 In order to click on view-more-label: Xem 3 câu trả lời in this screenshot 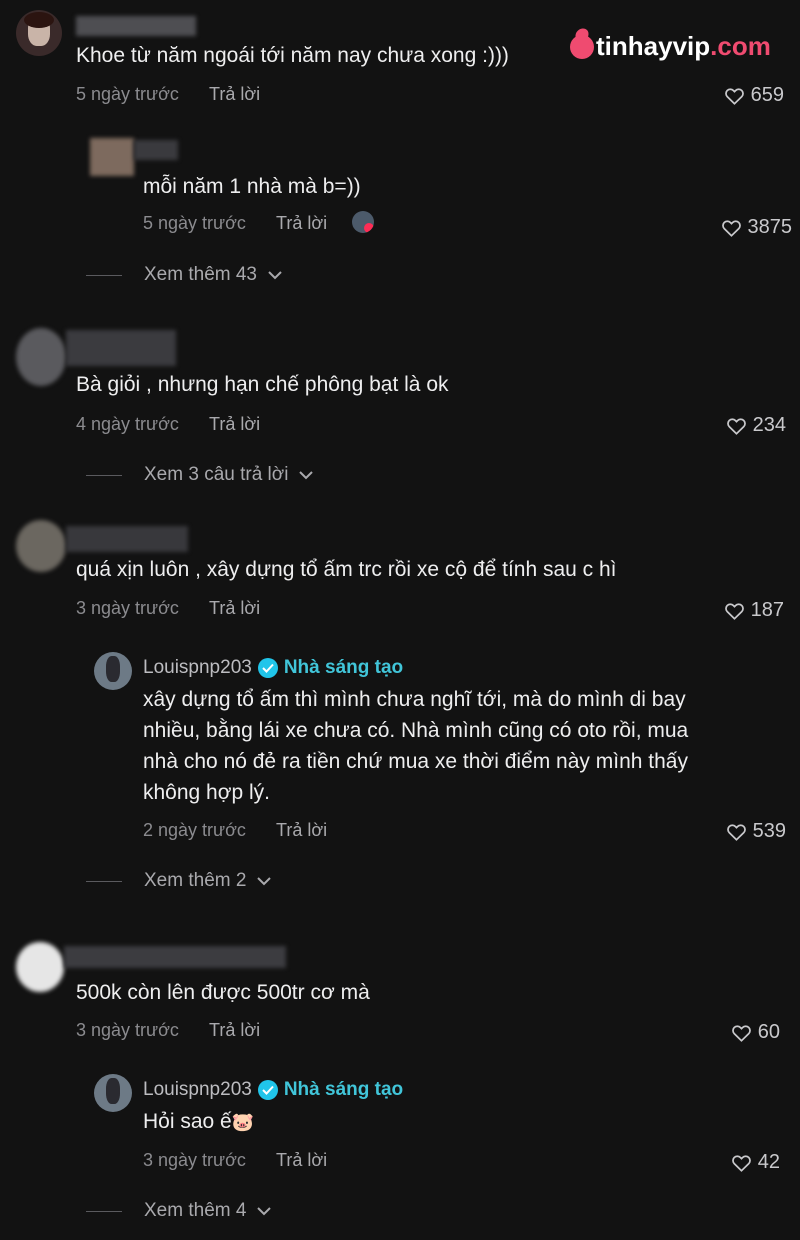, I will do `click(216, 474)`.